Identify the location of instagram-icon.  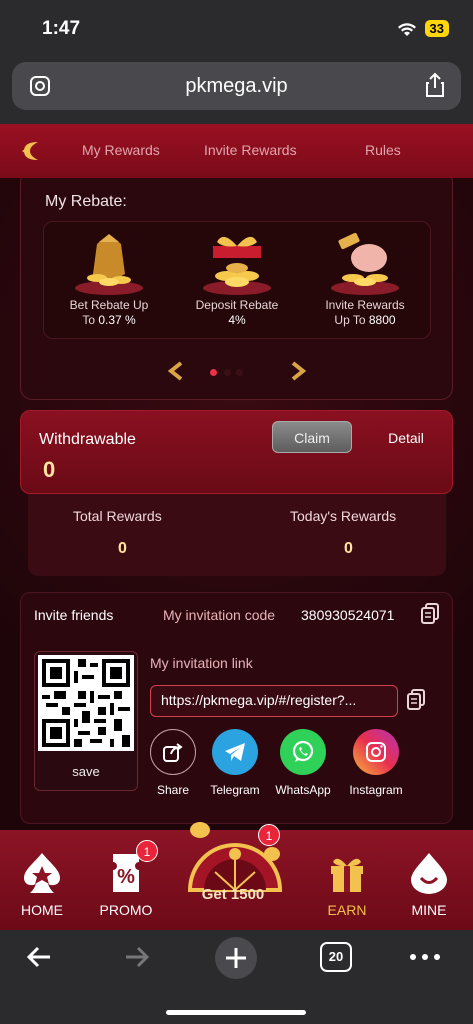
(376, 752).